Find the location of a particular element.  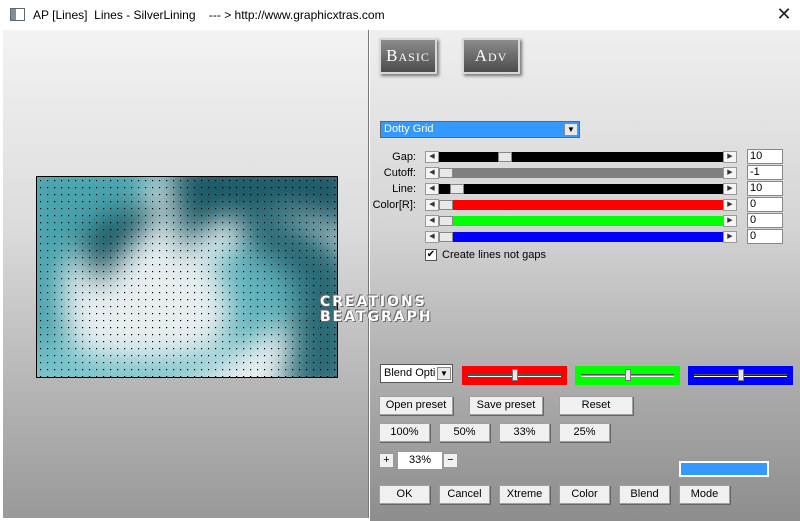

cutoff-label: Cutoff: is located at coordinates (399, 173).